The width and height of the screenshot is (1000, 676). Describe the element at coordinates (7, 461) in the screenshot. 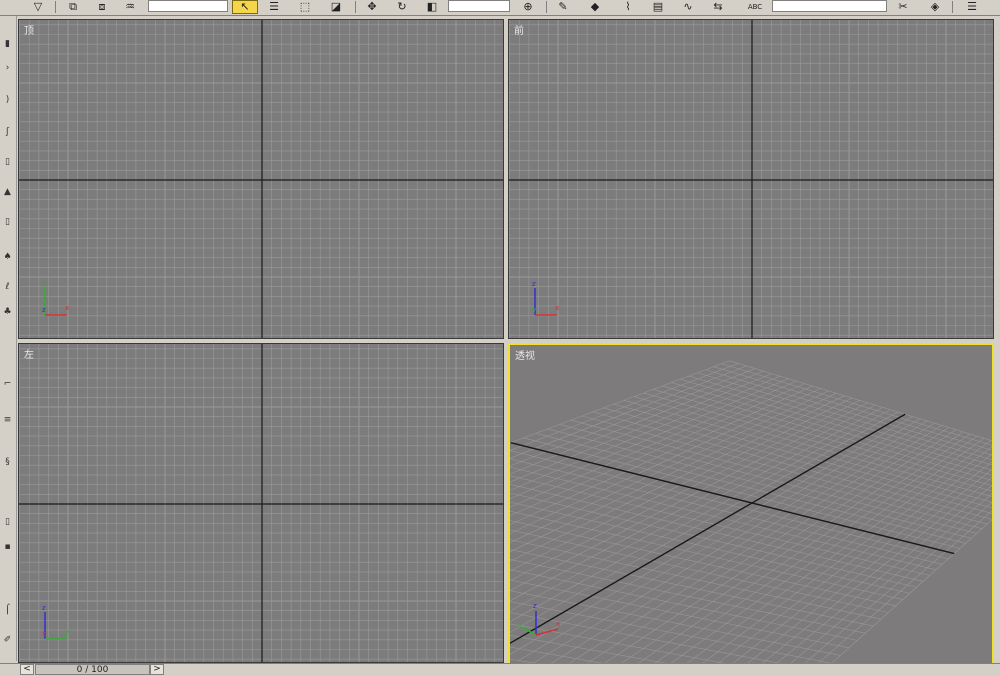

I see `curl-icon: §` at that location.